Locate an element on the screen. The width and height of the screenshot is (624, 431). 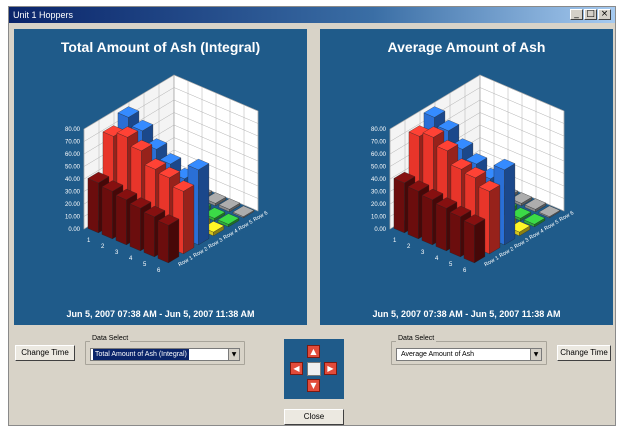
left-data-select-label: Data Select is located at coordinates (110, 338).